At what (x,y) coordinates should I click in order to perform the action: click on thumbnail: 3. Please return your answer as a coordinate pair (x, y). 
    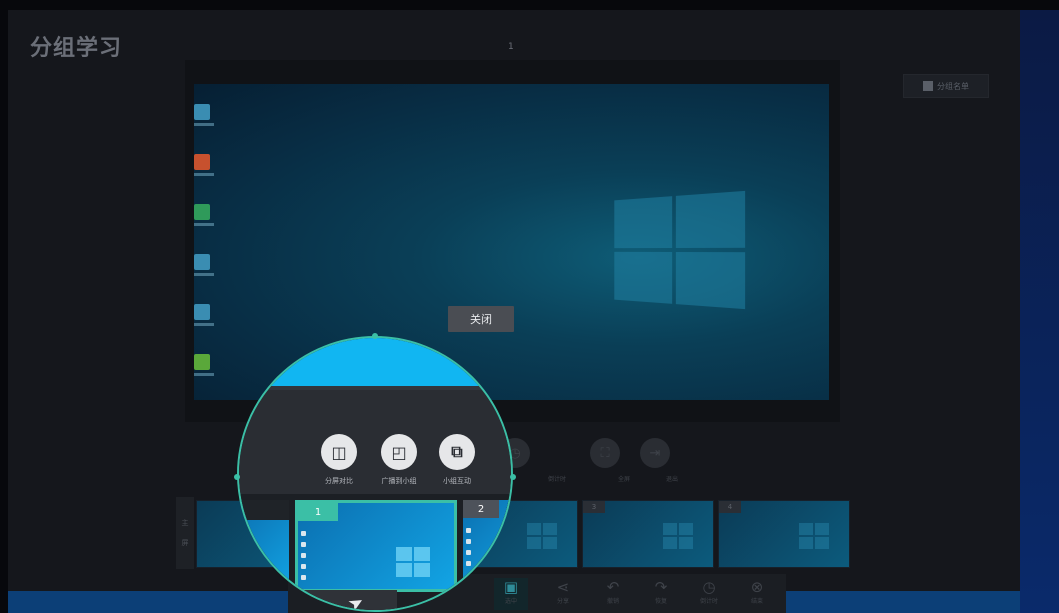
    Looking at the image, I should click on (648, 534).